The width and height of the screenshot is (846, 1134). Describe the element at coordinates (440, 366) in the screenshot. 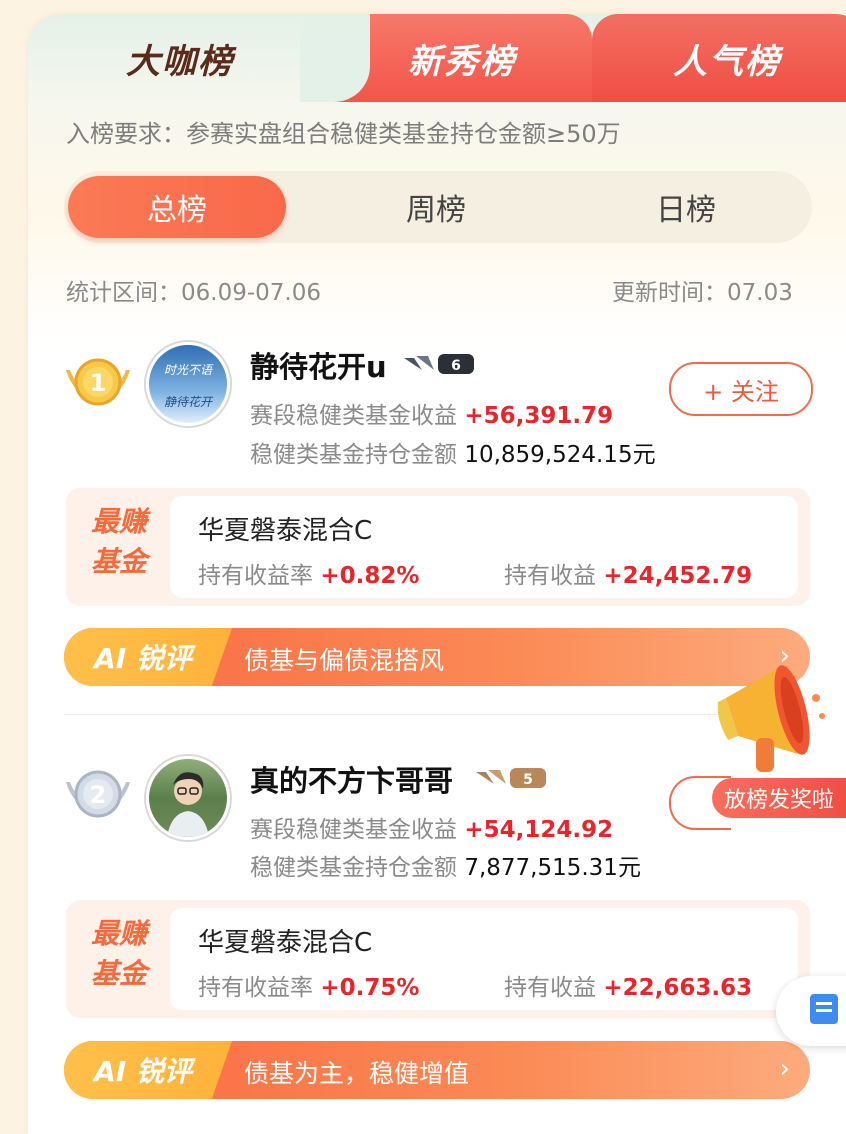

I see `level-badge-icon: 6` at that location.